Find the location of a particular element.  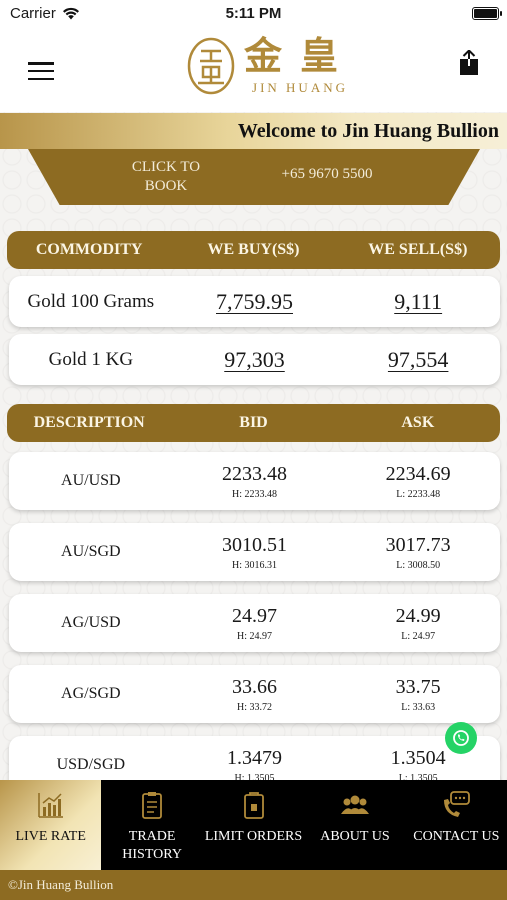

welcome-text: Welcome to Jin Huang Bullion is located at coordinates (368, 130).